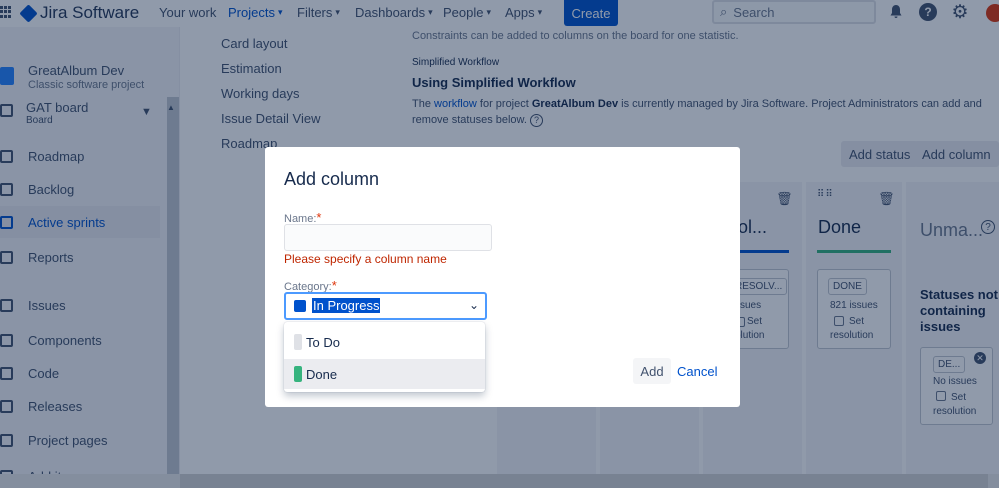 This screenshot has height=488, width=999. Describe the element at coordinates (388, 237) in the screenshot. I see `column-name-input` at that location.